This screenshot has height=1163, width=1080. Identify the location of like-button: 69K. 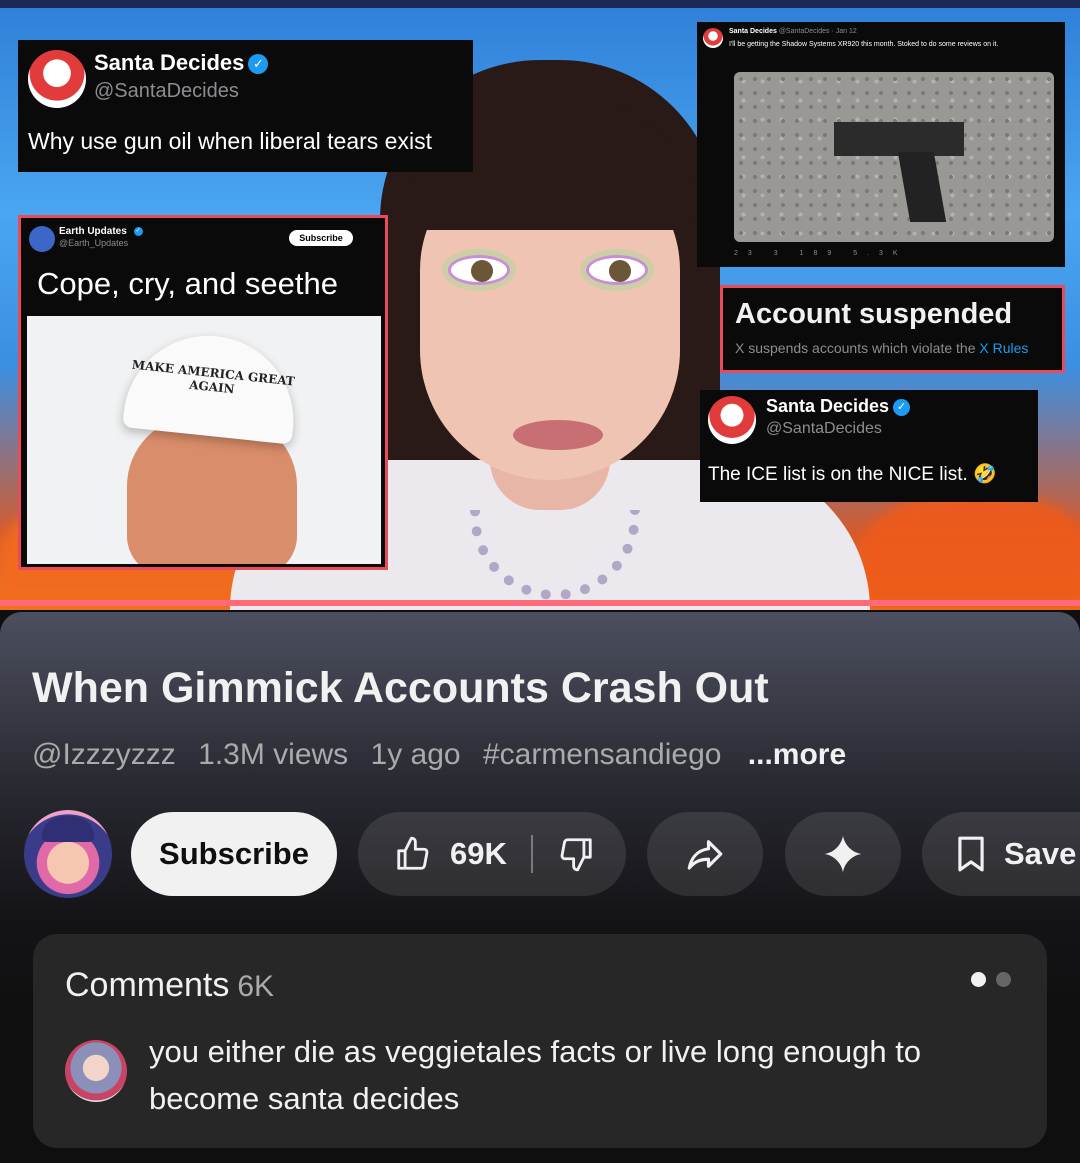
(450, 854).